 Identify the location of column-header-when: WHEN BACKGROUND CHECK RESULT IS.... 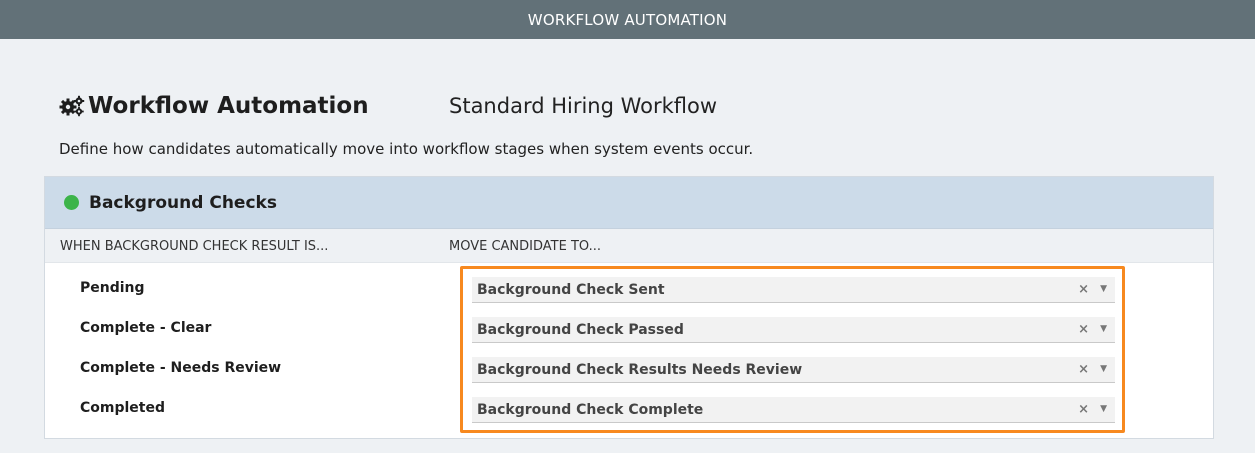
(194, 246).